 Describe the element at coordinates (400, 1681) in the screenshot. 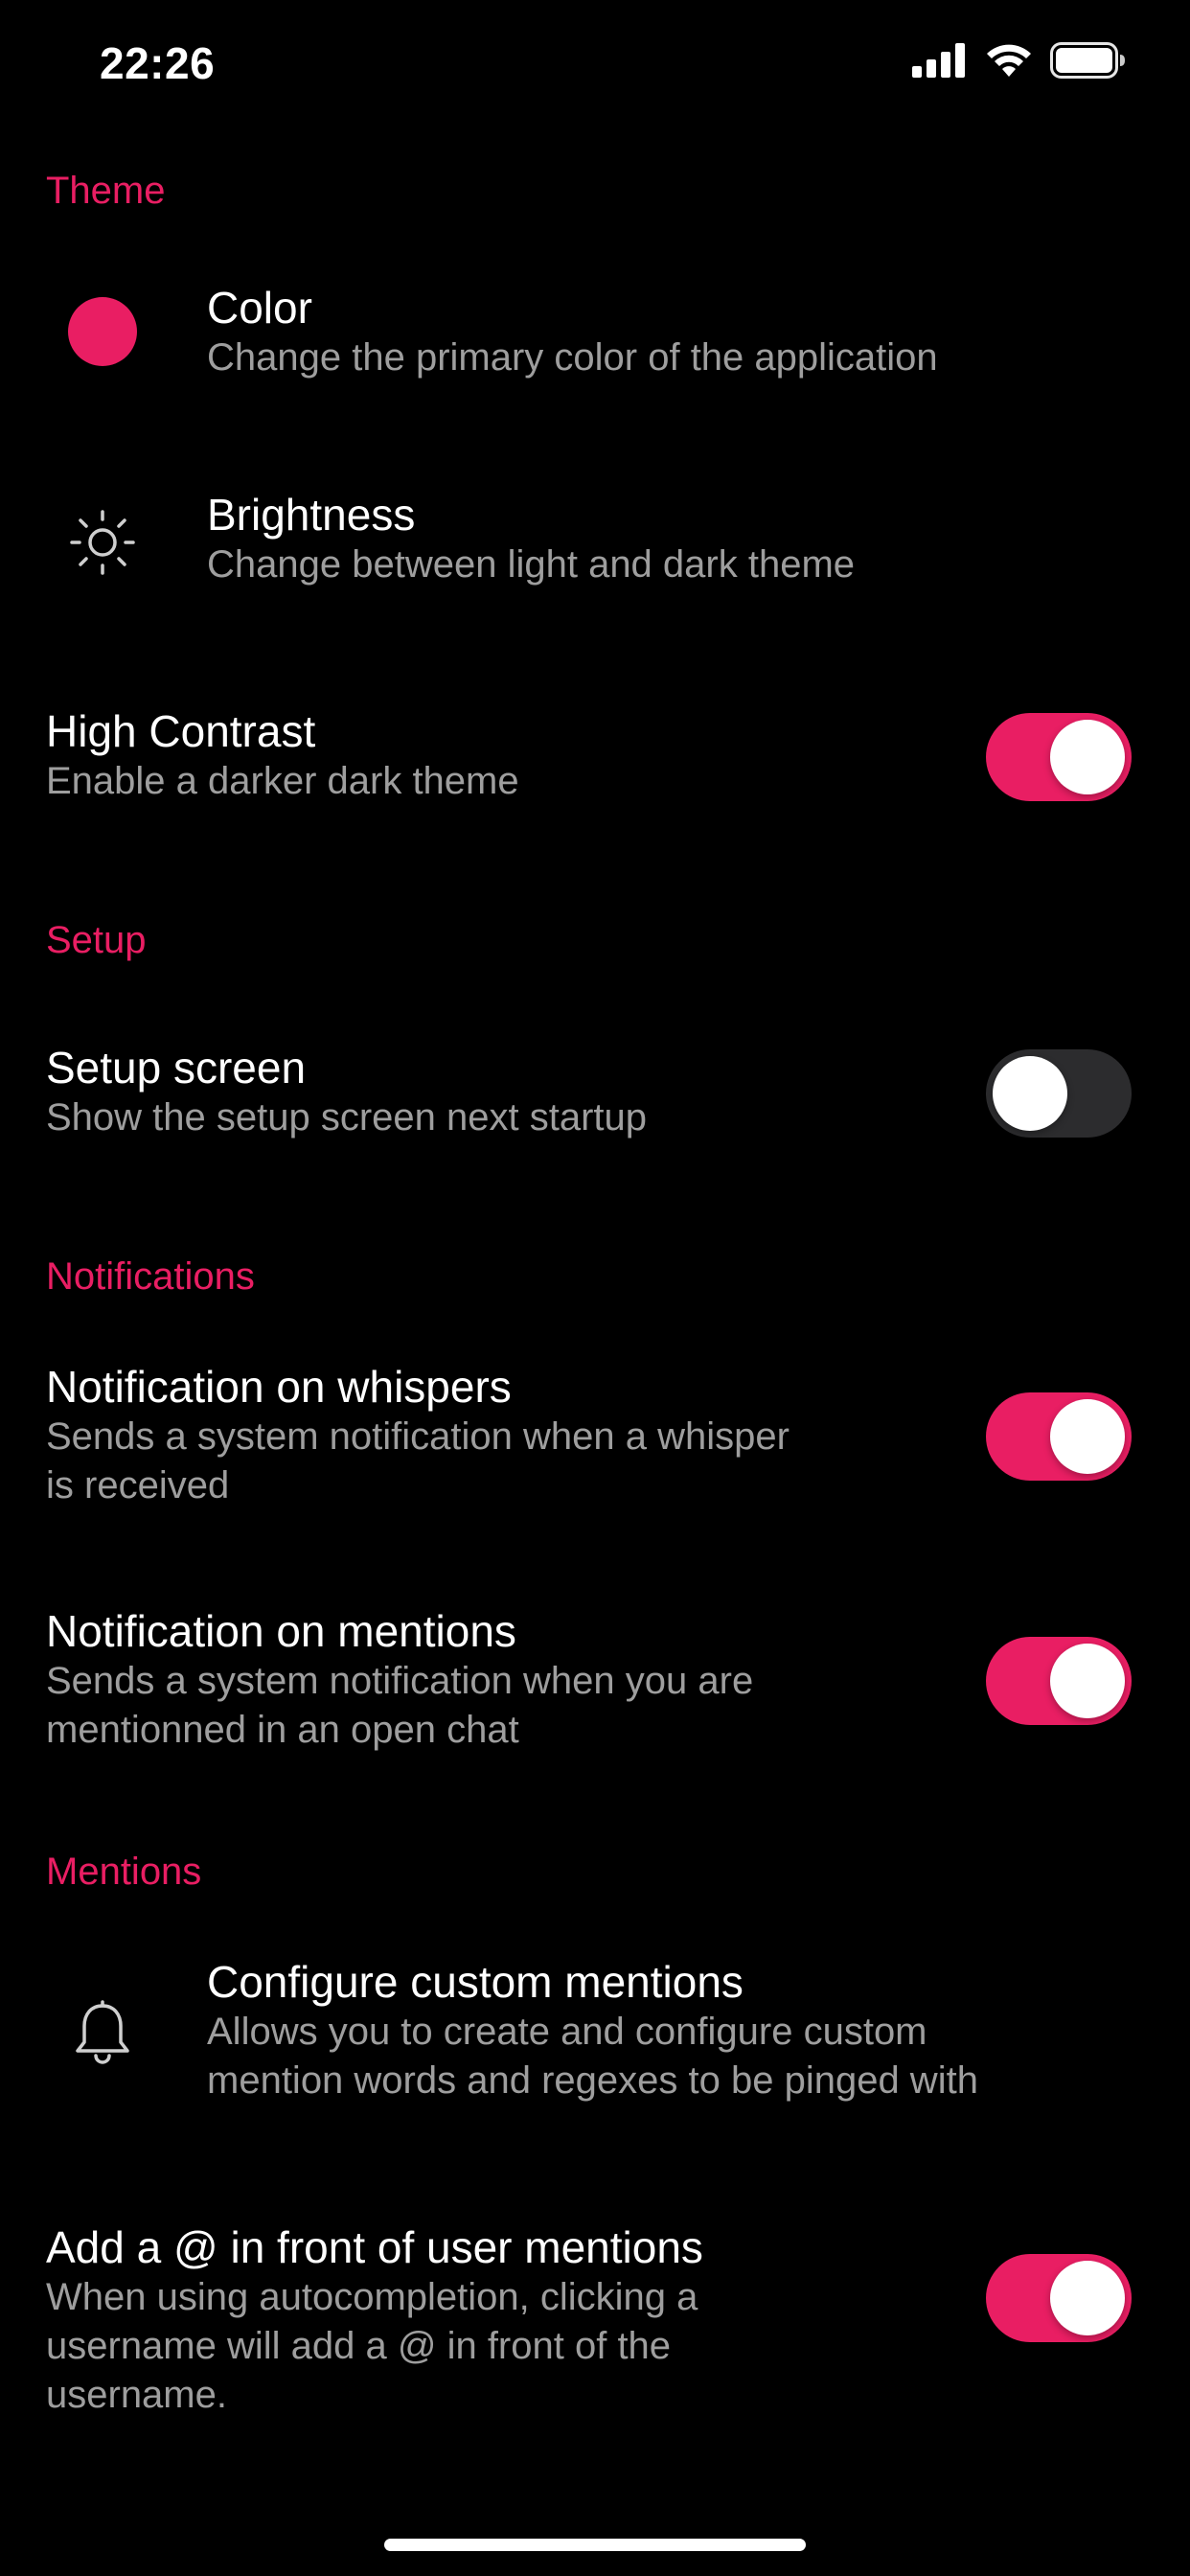

I see `mentions-notification-subtitle-line1: Sends a system notification when you are` at that location.